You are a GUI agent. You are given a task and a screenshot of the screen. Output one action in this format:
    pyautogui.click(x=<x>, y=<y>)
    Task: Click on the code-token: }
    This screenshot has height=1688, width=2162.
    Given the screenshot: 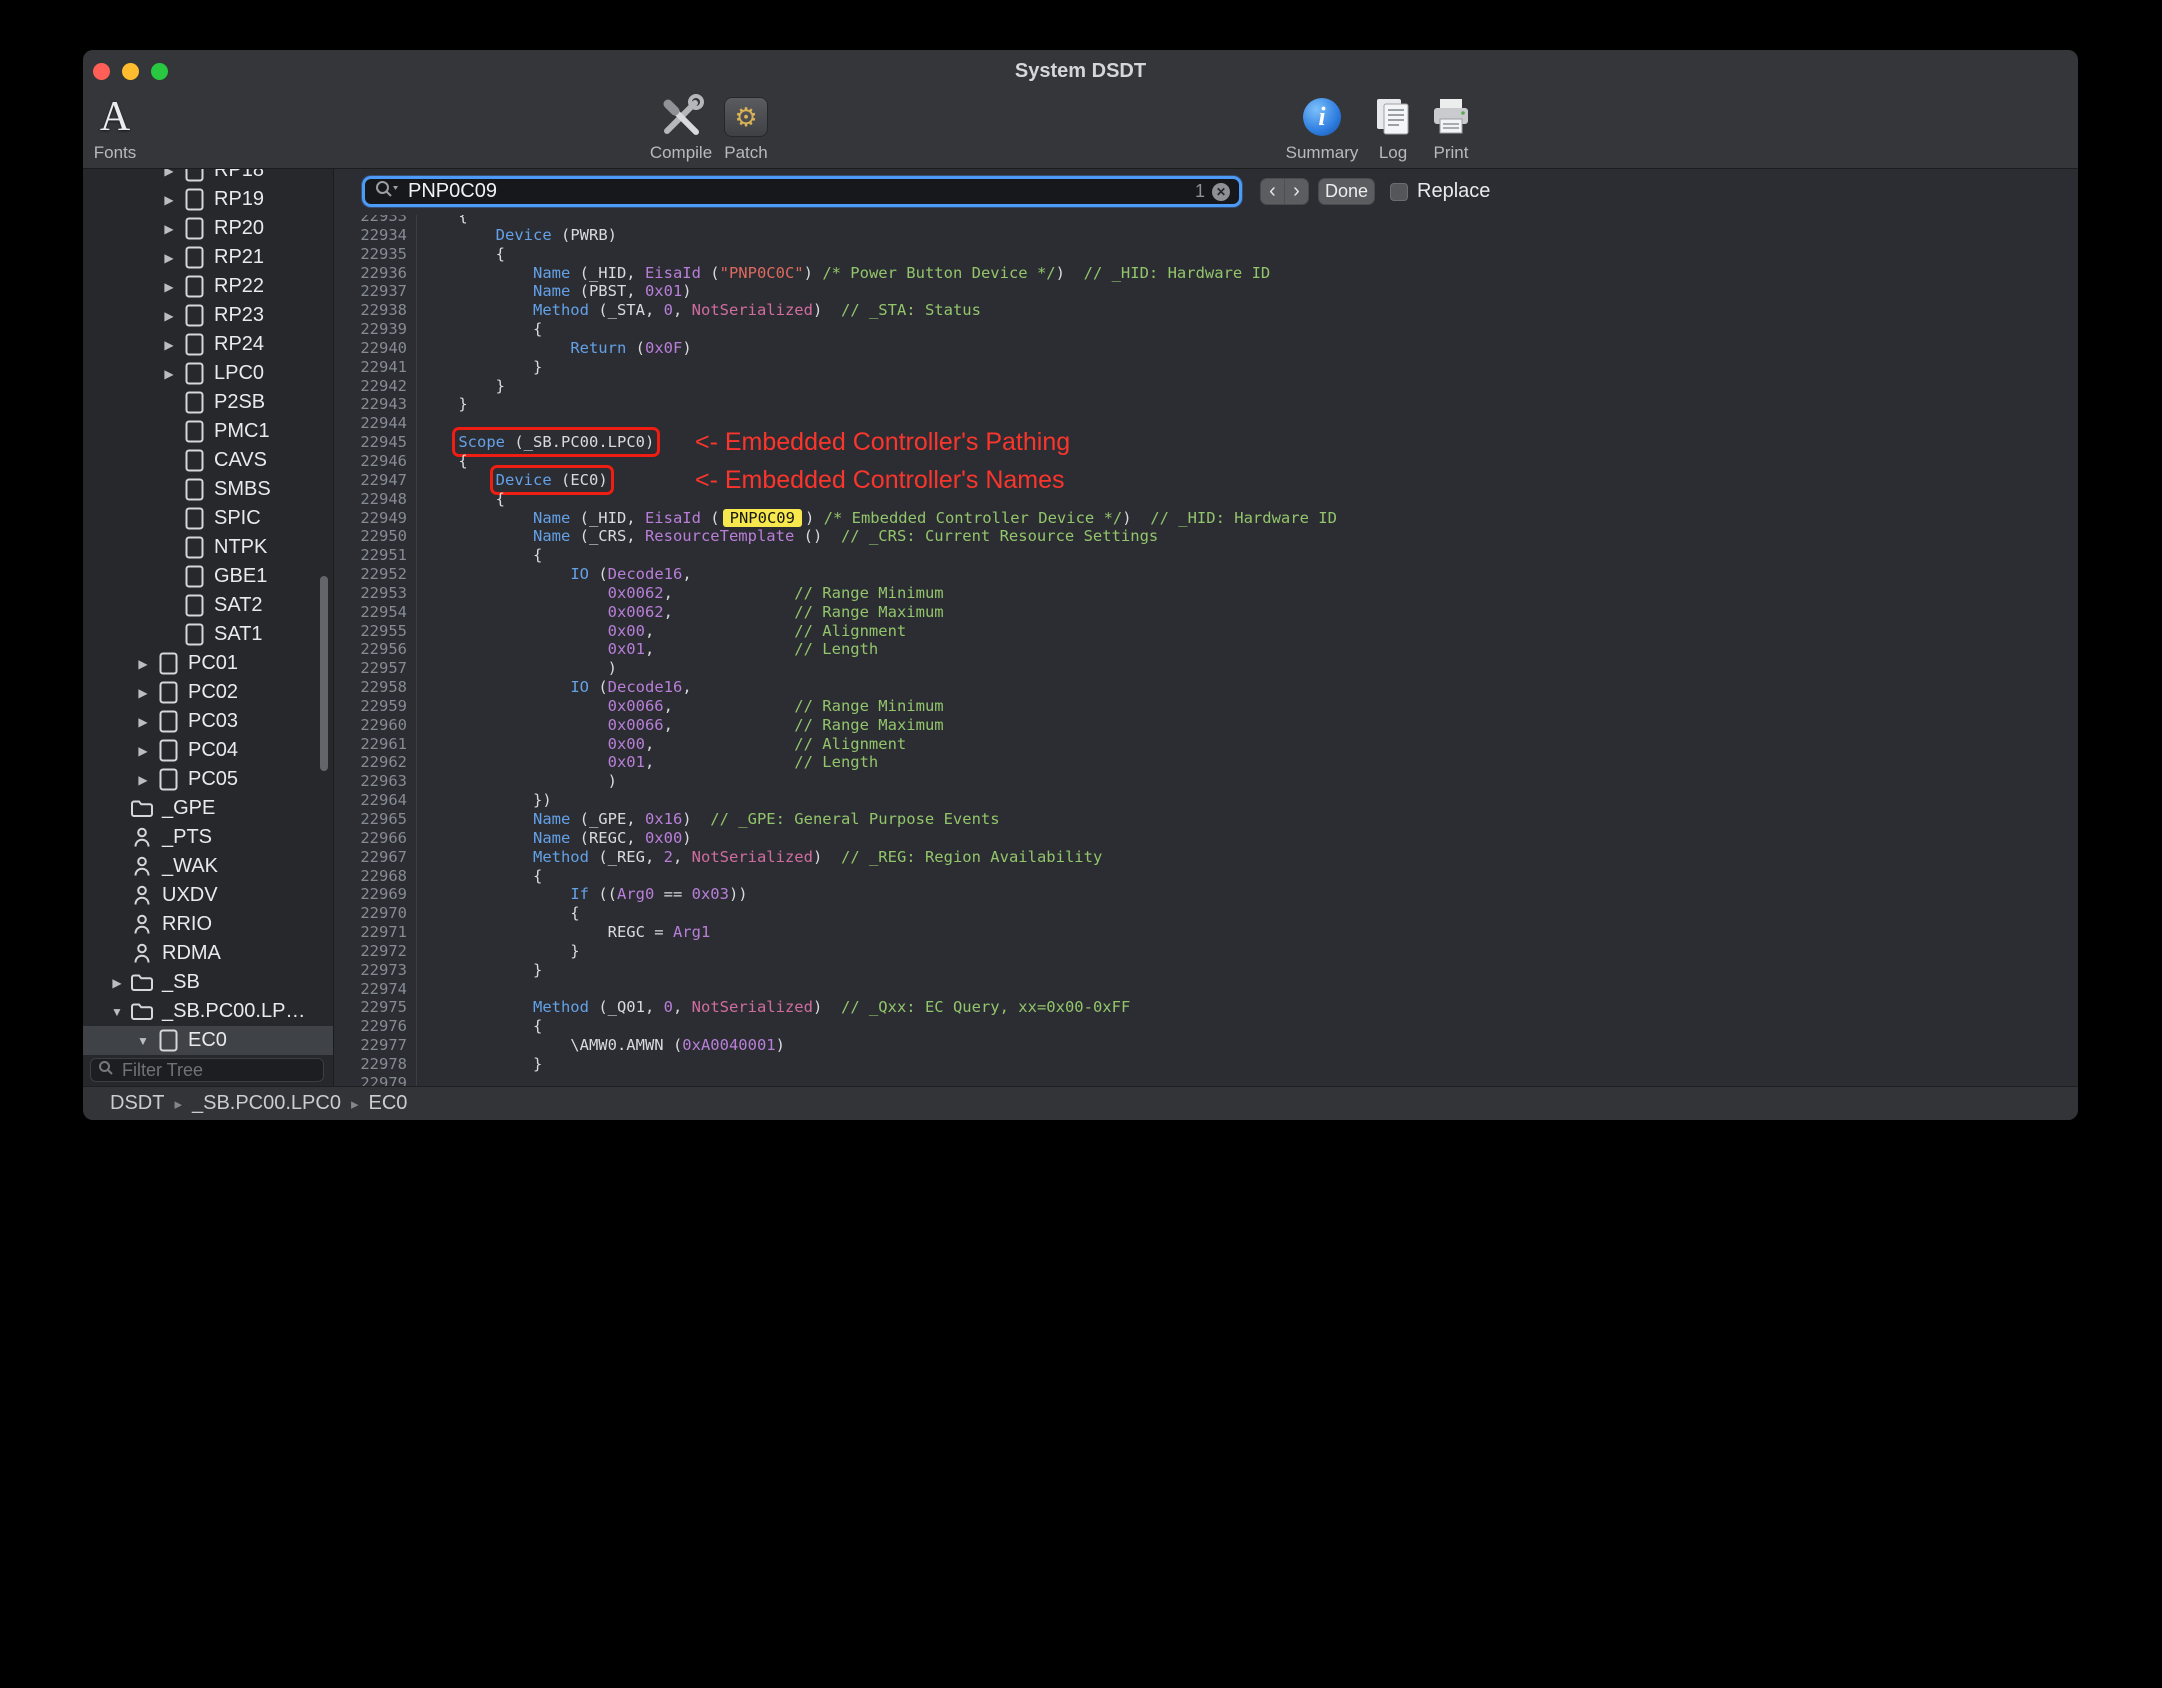 What is the action you would take?
    pyautogui.click(x=463, y=385)
    